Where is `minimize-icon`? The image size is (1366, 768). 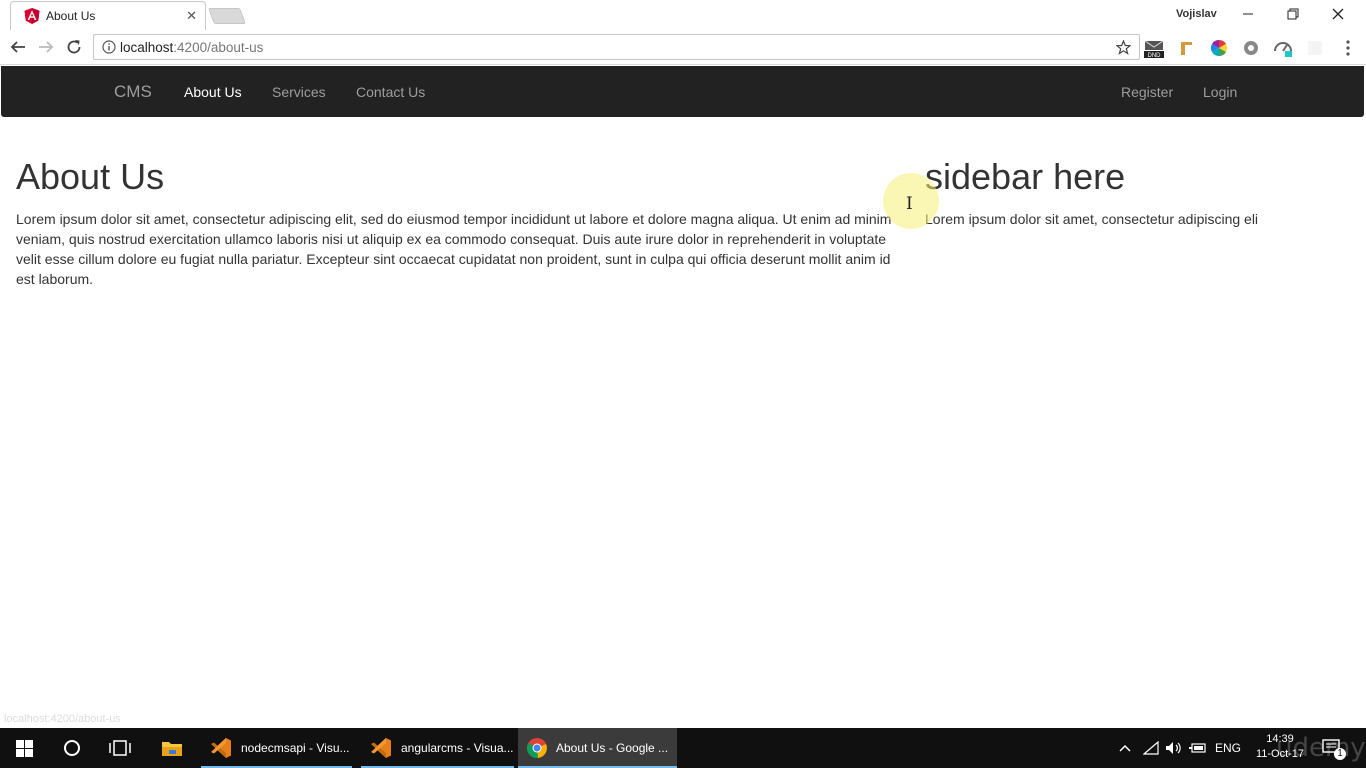 minimize-icon is located at coordinates (1248, 14).